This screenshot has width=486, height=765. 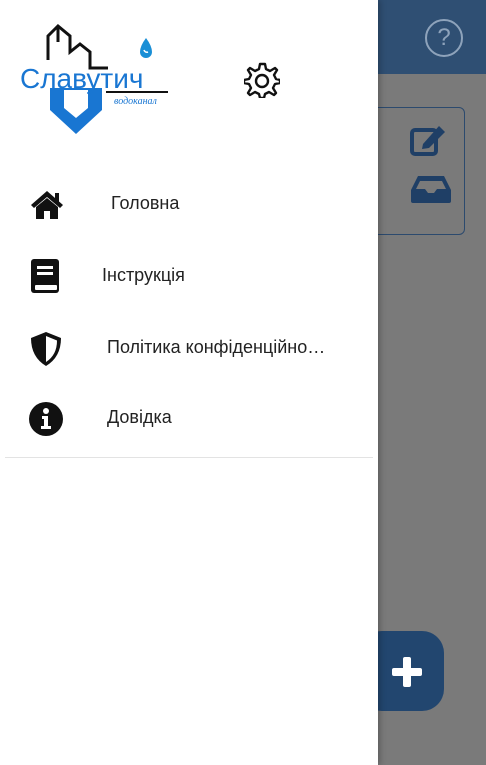 What do you see at coordinates (189, 431) in the screenshot?
I see `menu-item-help: Довідка` at bounding box center [189, 431].